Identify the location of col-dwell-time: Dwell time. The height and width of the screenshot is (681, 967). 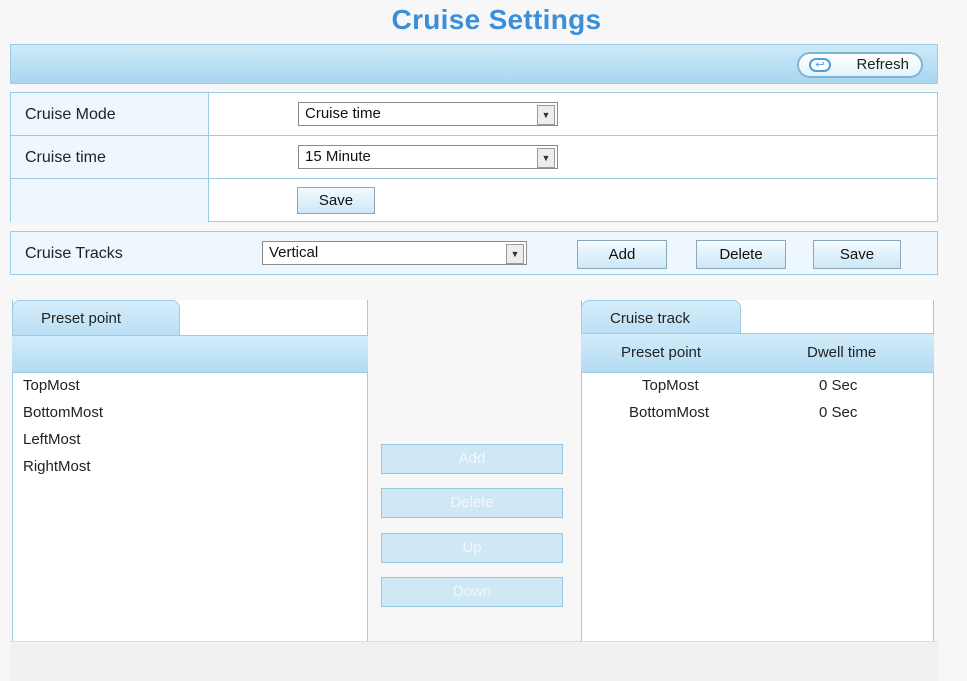
(842, 352).